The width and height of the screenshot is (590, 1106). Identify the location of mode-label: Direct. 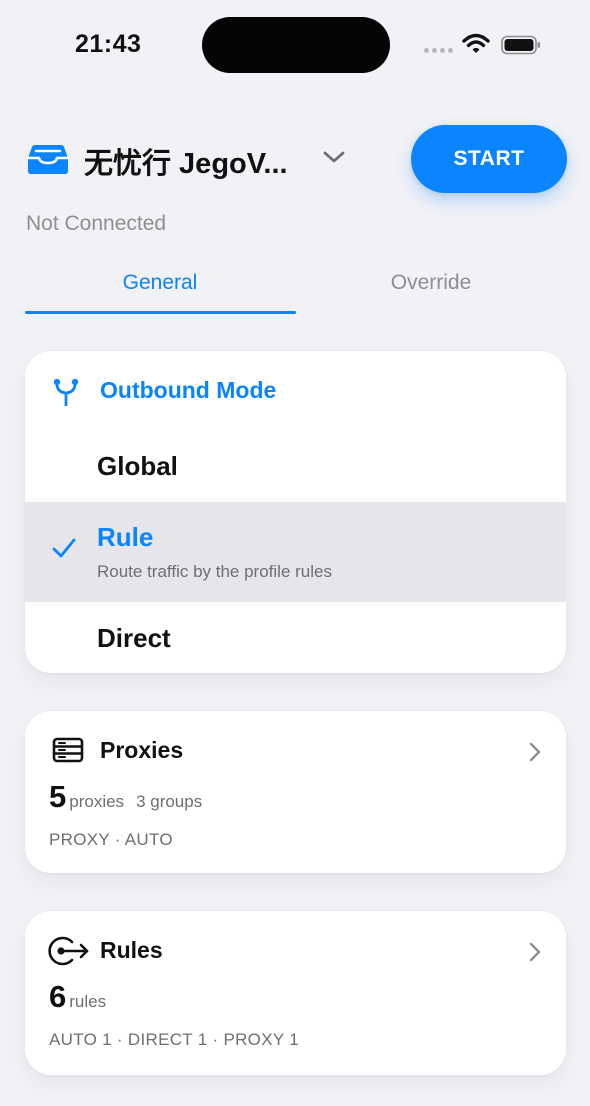
(134, 638).